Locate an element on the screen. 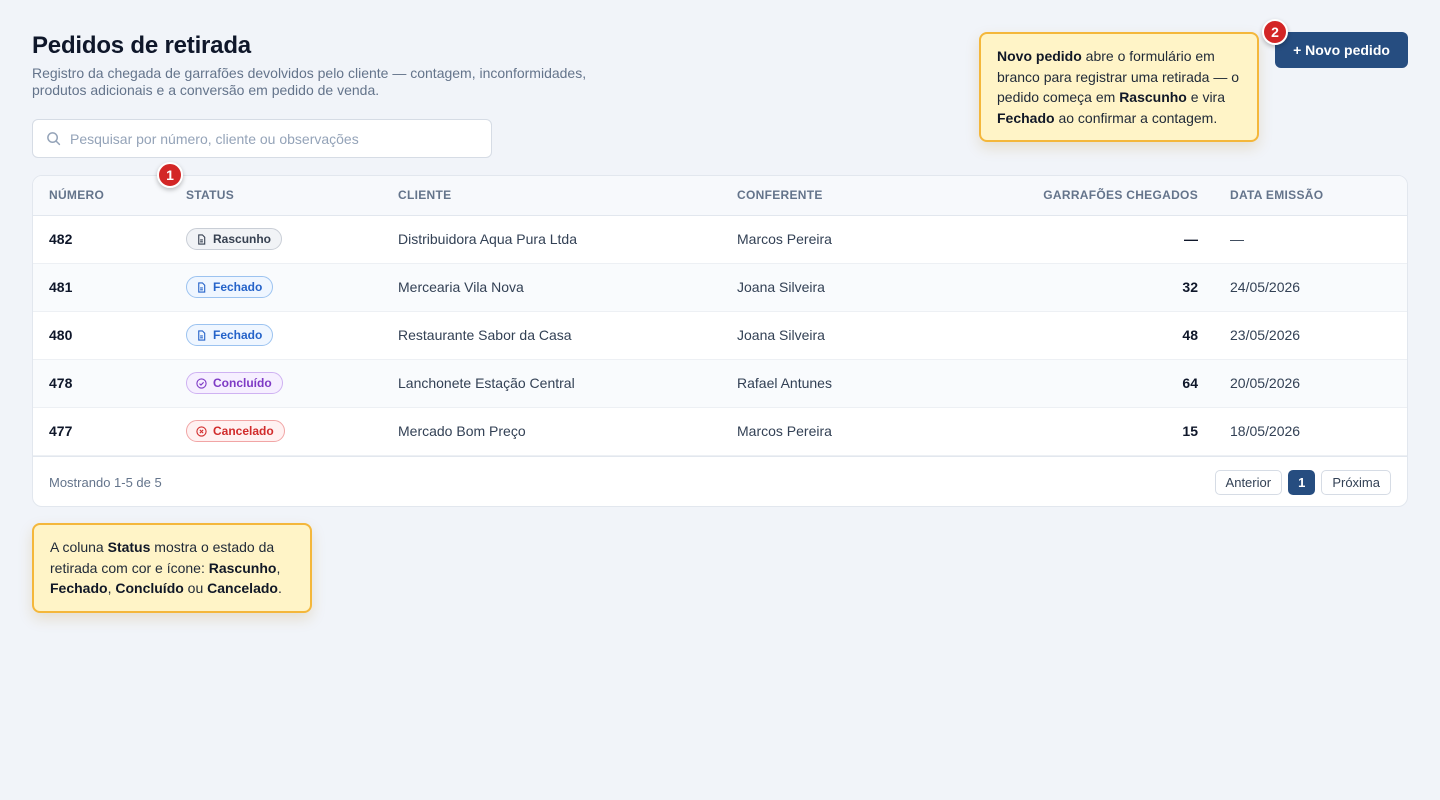 The image size is (1440, 800). bottles-count: 32 is located at coordinates (1190, 287).